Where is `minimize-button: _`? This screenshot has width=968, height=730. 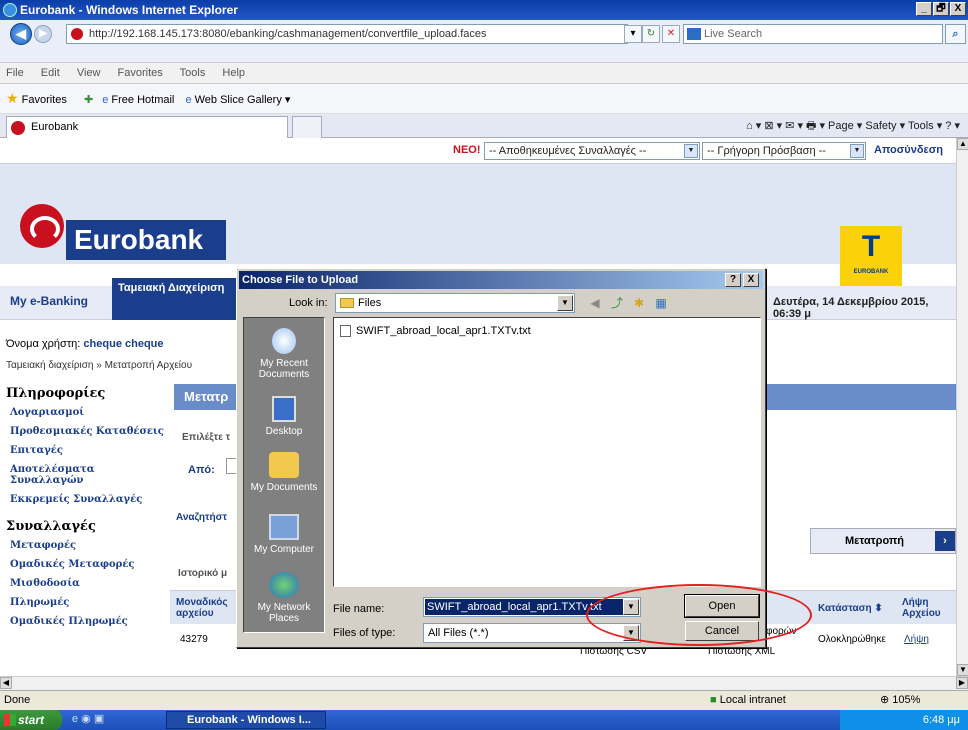 minimize-button: _ is located at coordinates (924, 9).